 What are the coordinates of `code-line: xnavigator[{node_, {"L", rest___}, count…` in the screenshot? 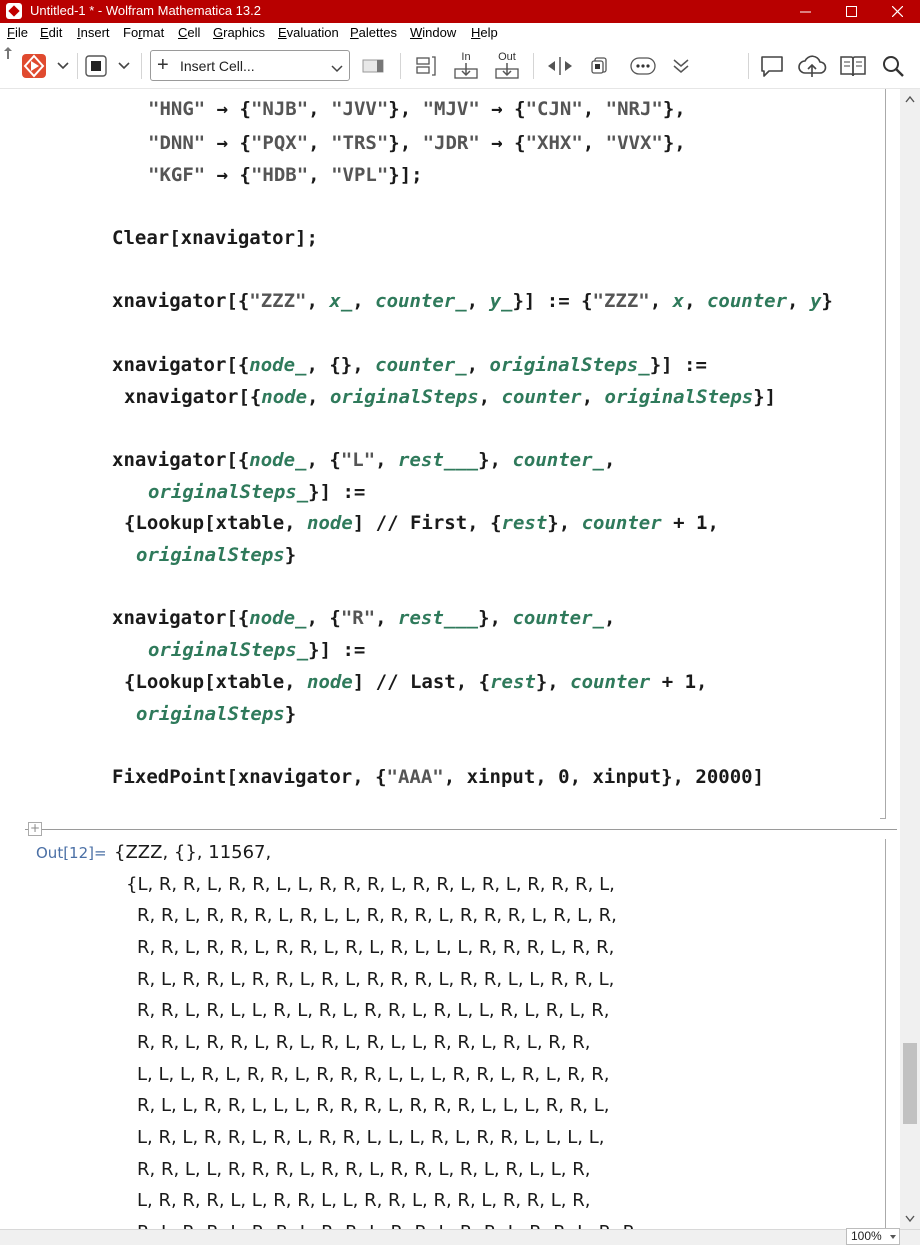 It's located at (363, 460).